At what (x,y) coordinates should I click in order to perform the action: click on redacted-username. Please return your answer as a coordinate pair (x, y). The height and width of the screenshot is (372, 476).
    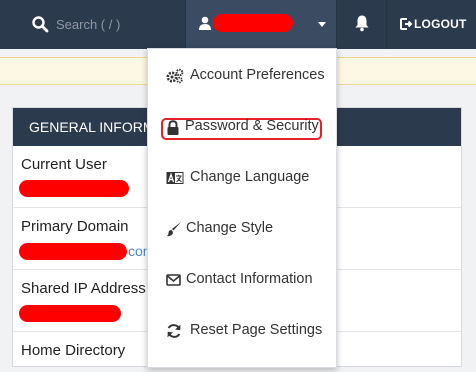
    Looking at the image, I should click on (253, 23).